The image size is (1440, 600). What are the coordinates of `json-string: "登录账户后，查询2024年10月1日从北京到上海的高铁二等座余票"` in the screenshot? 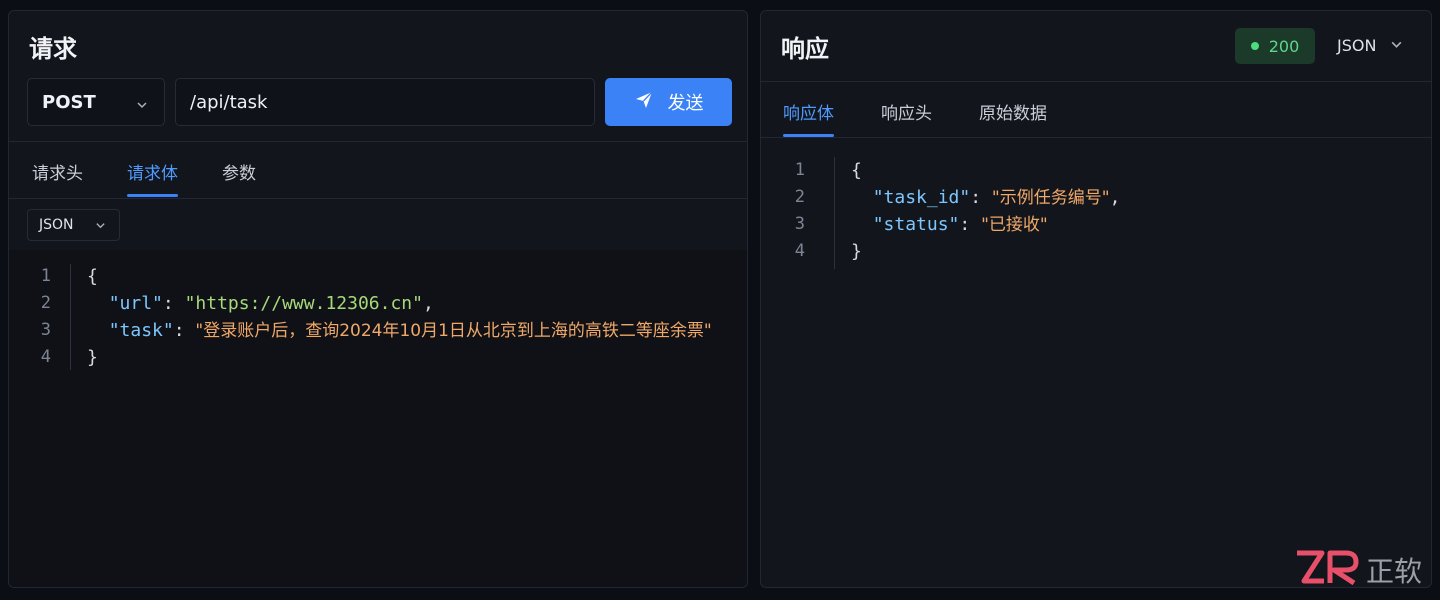 It's located at (453, 331).